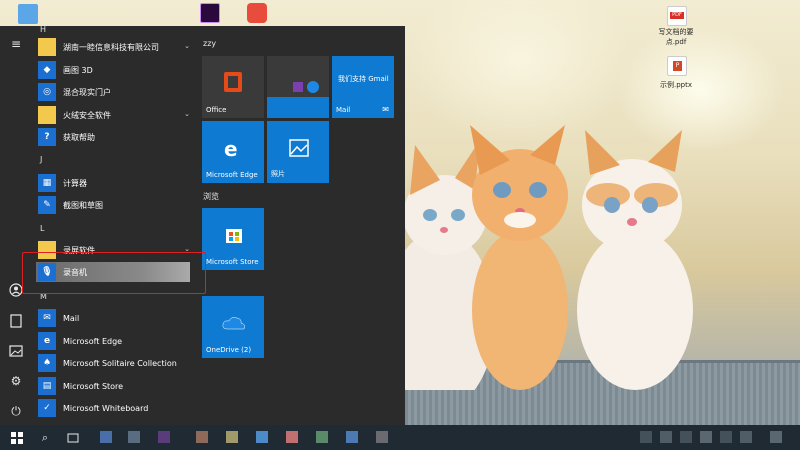 The width and height of the screenshot is (800, 450). What do you see at coordinates (87, 115) in the screenshot?
I see `app-label: 火绒安全软件` at bounding box center [87, 115].